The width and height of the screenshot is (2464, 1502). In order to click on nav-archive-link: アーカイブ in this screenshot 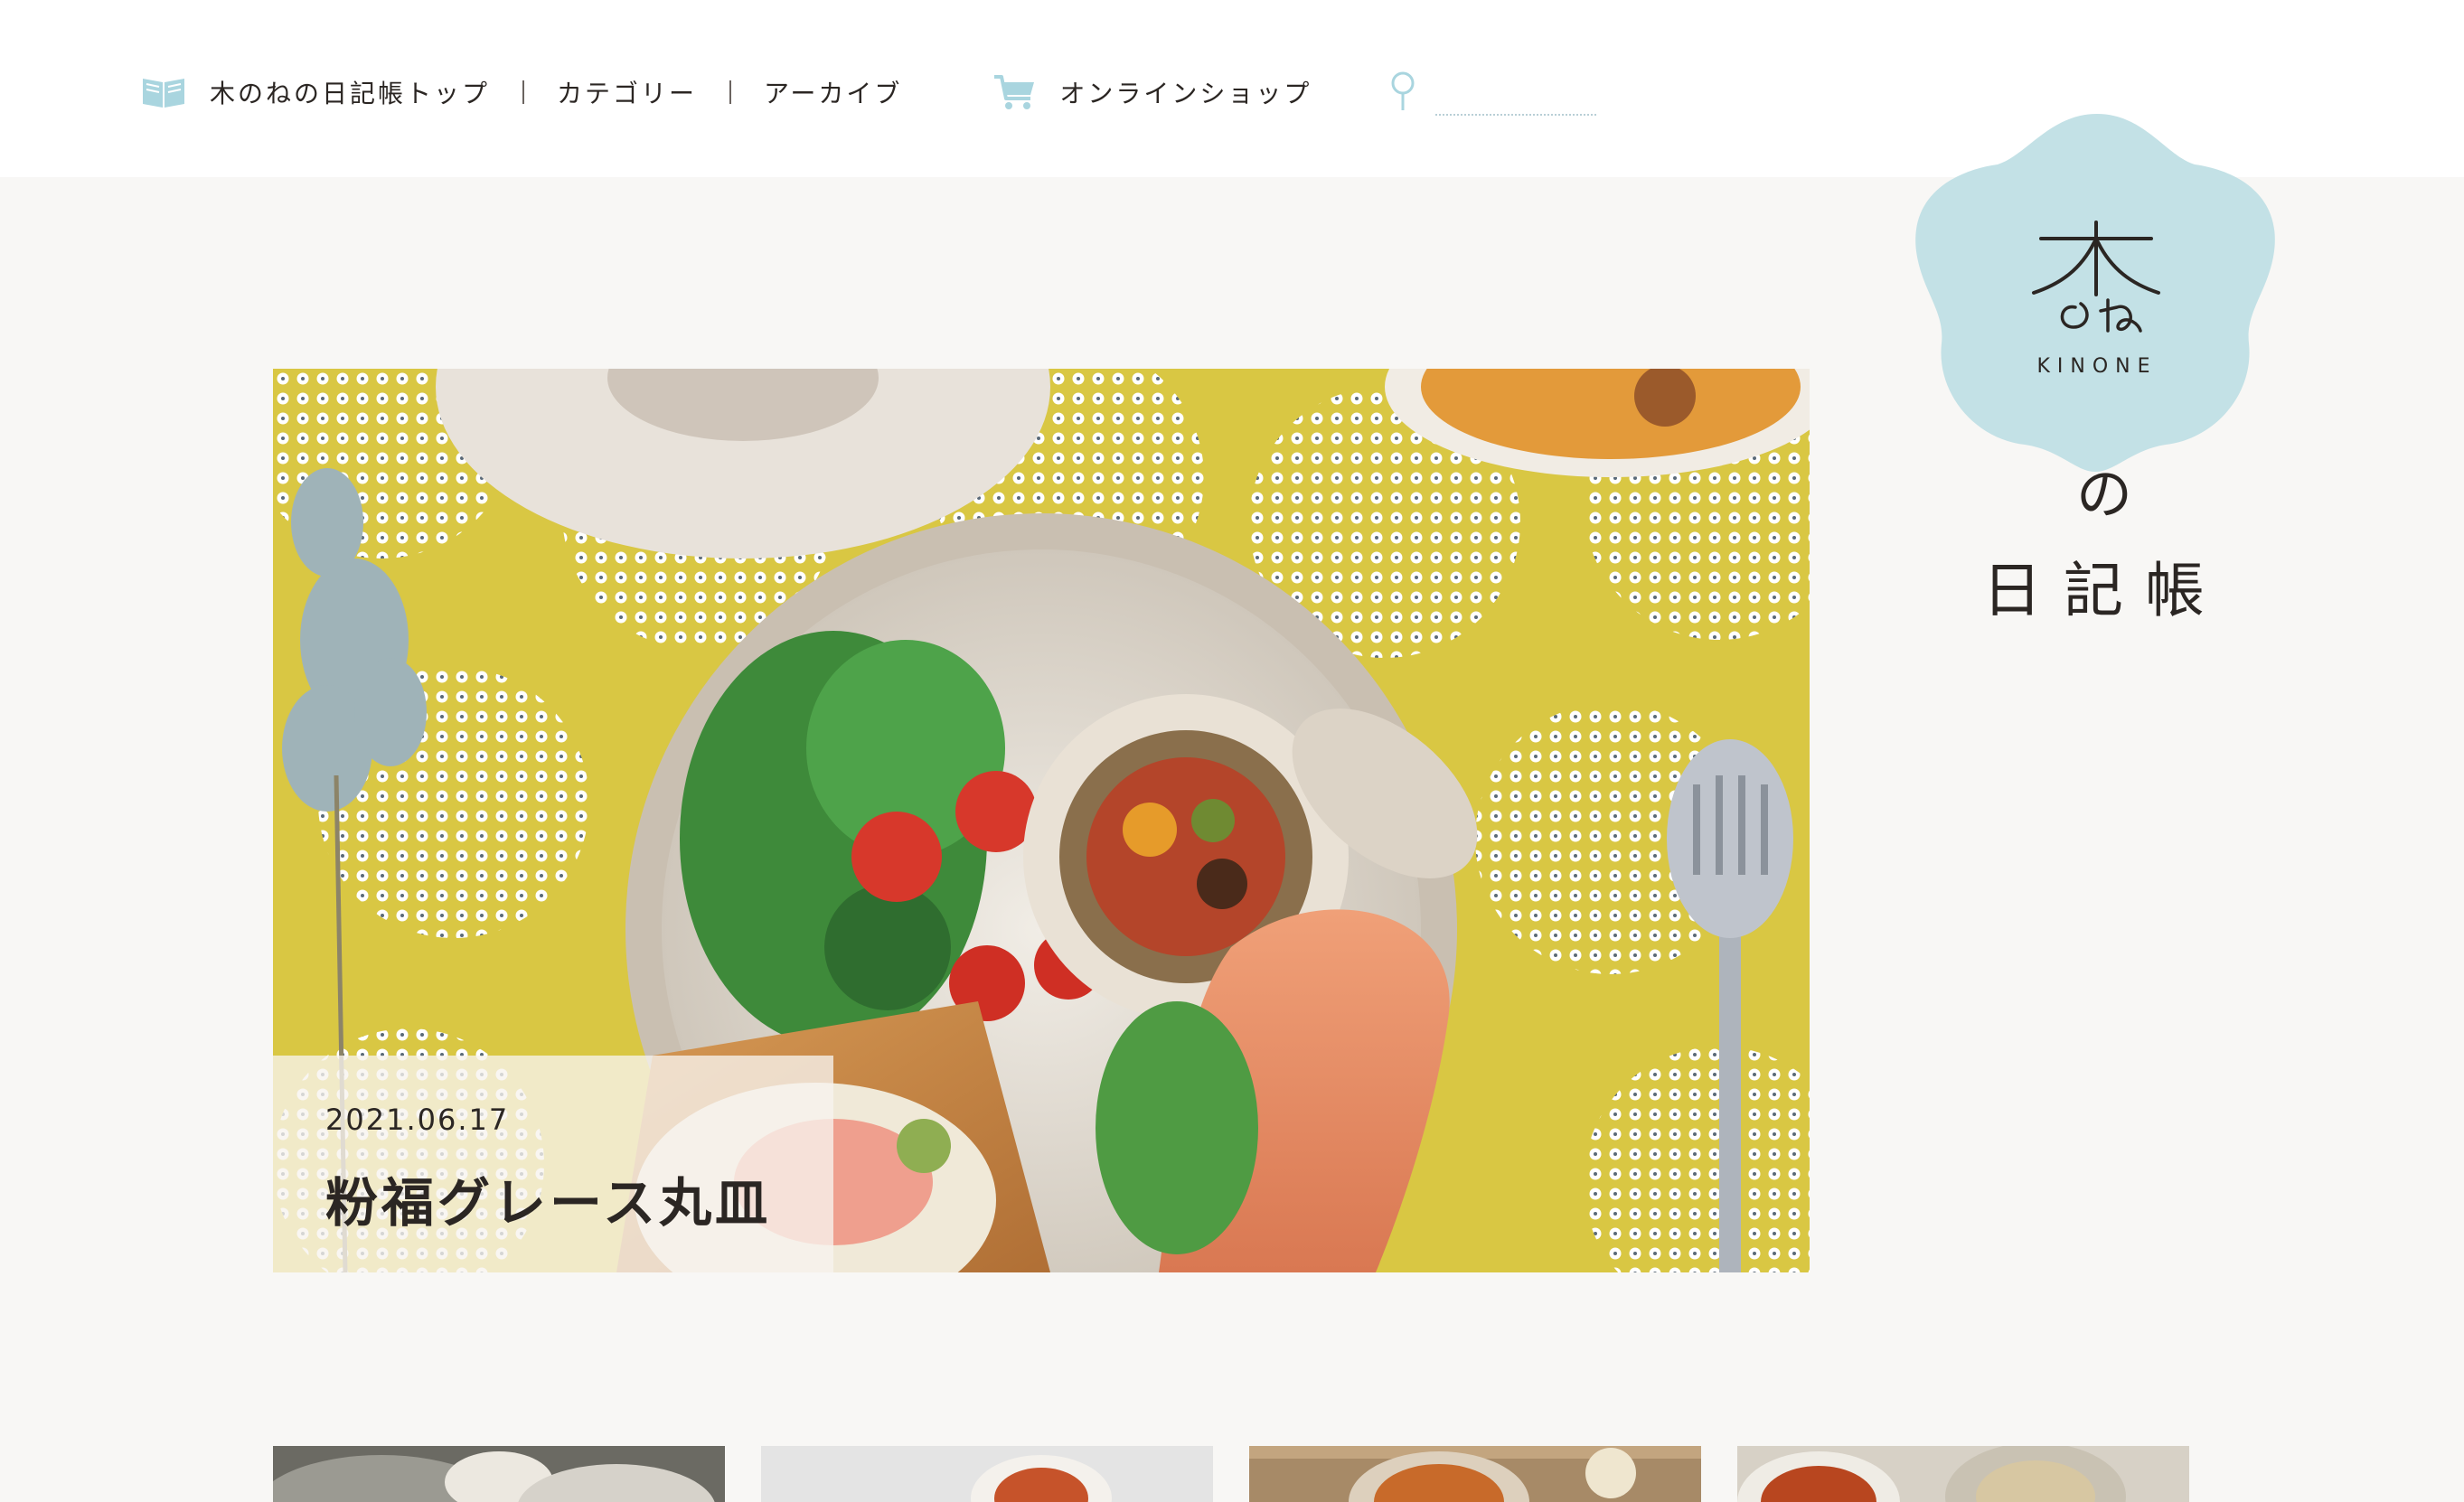, I will do `click(833, 92)`.